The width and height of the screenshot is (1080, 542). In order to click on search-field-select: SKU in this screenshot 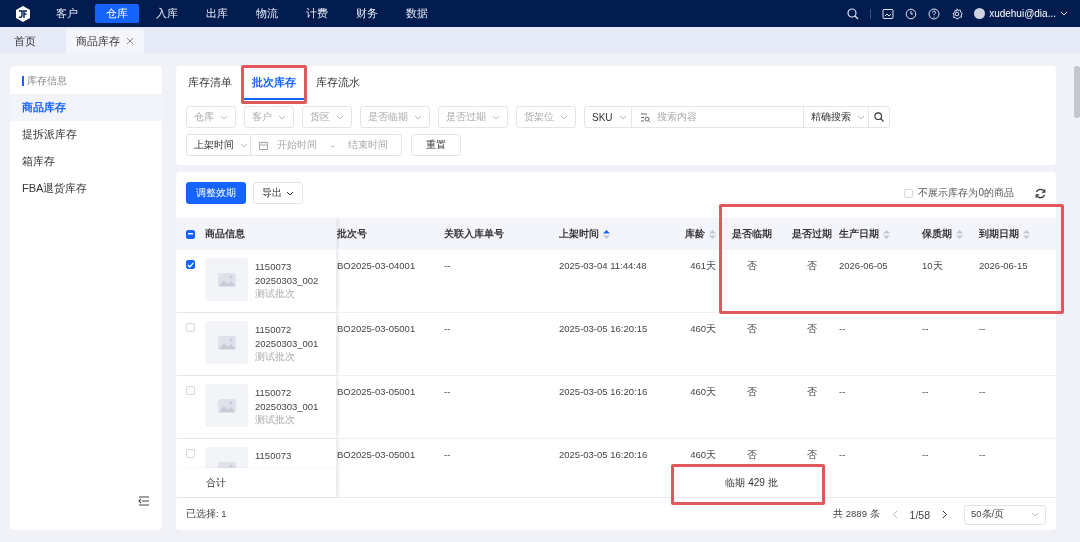, I will do `click(608, 117)`.